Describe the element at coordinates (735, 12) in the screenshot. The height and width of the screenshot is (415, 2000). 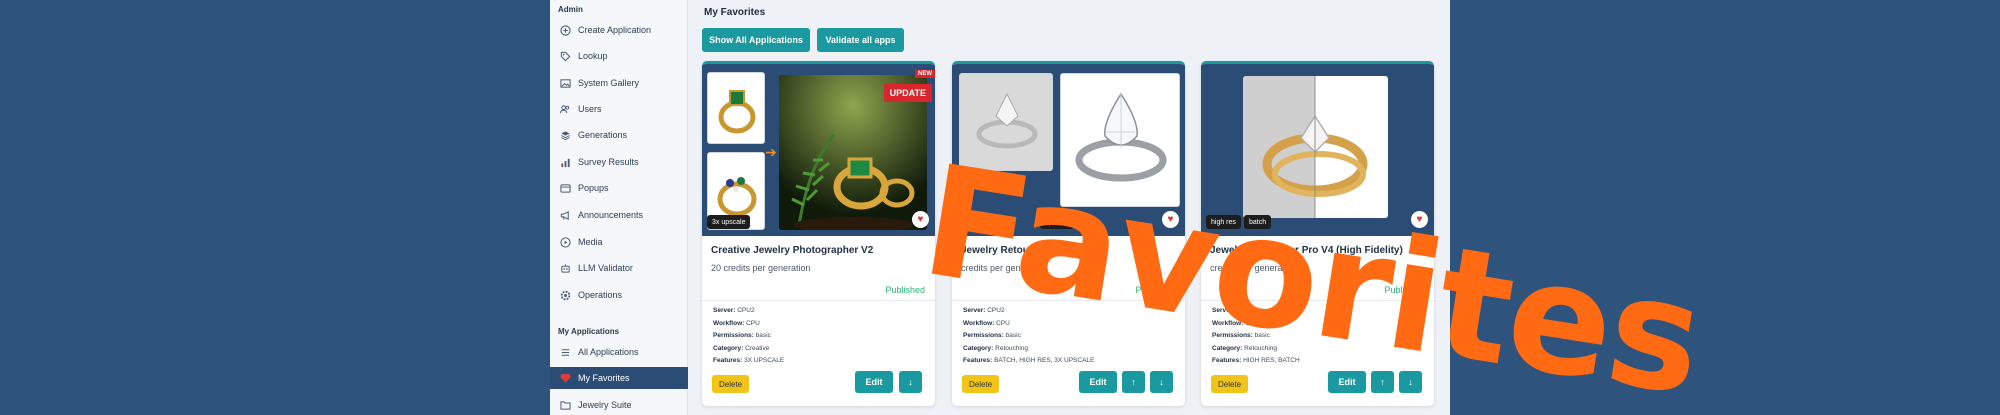
I see `page-title: My Favorites` at that location.